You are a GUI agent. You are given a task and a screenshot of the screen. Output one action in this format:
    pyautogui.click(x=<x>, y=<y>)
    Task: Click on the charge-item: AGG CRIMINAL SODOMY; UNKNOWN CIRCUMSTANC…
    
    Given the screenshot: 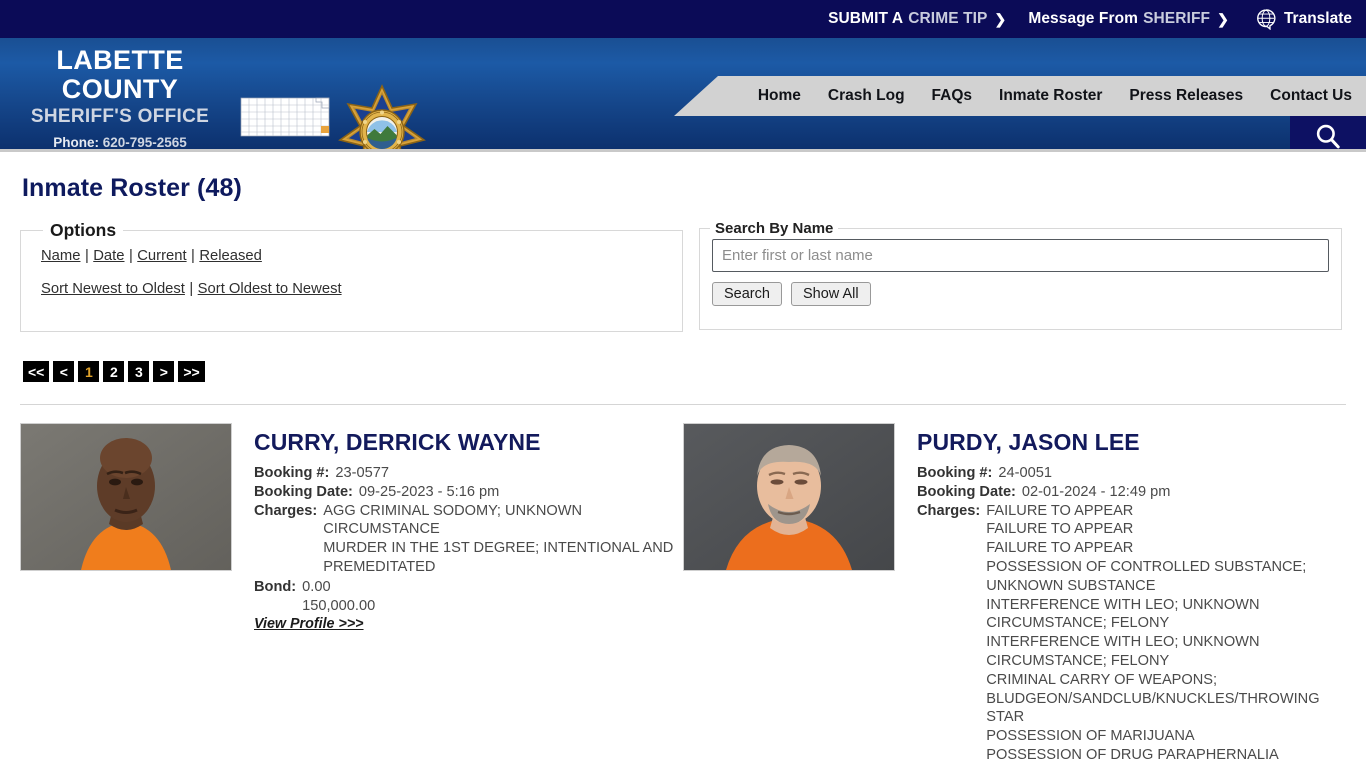 What is the action you would take?
    pyautogui.click(x=453, y=520)
    